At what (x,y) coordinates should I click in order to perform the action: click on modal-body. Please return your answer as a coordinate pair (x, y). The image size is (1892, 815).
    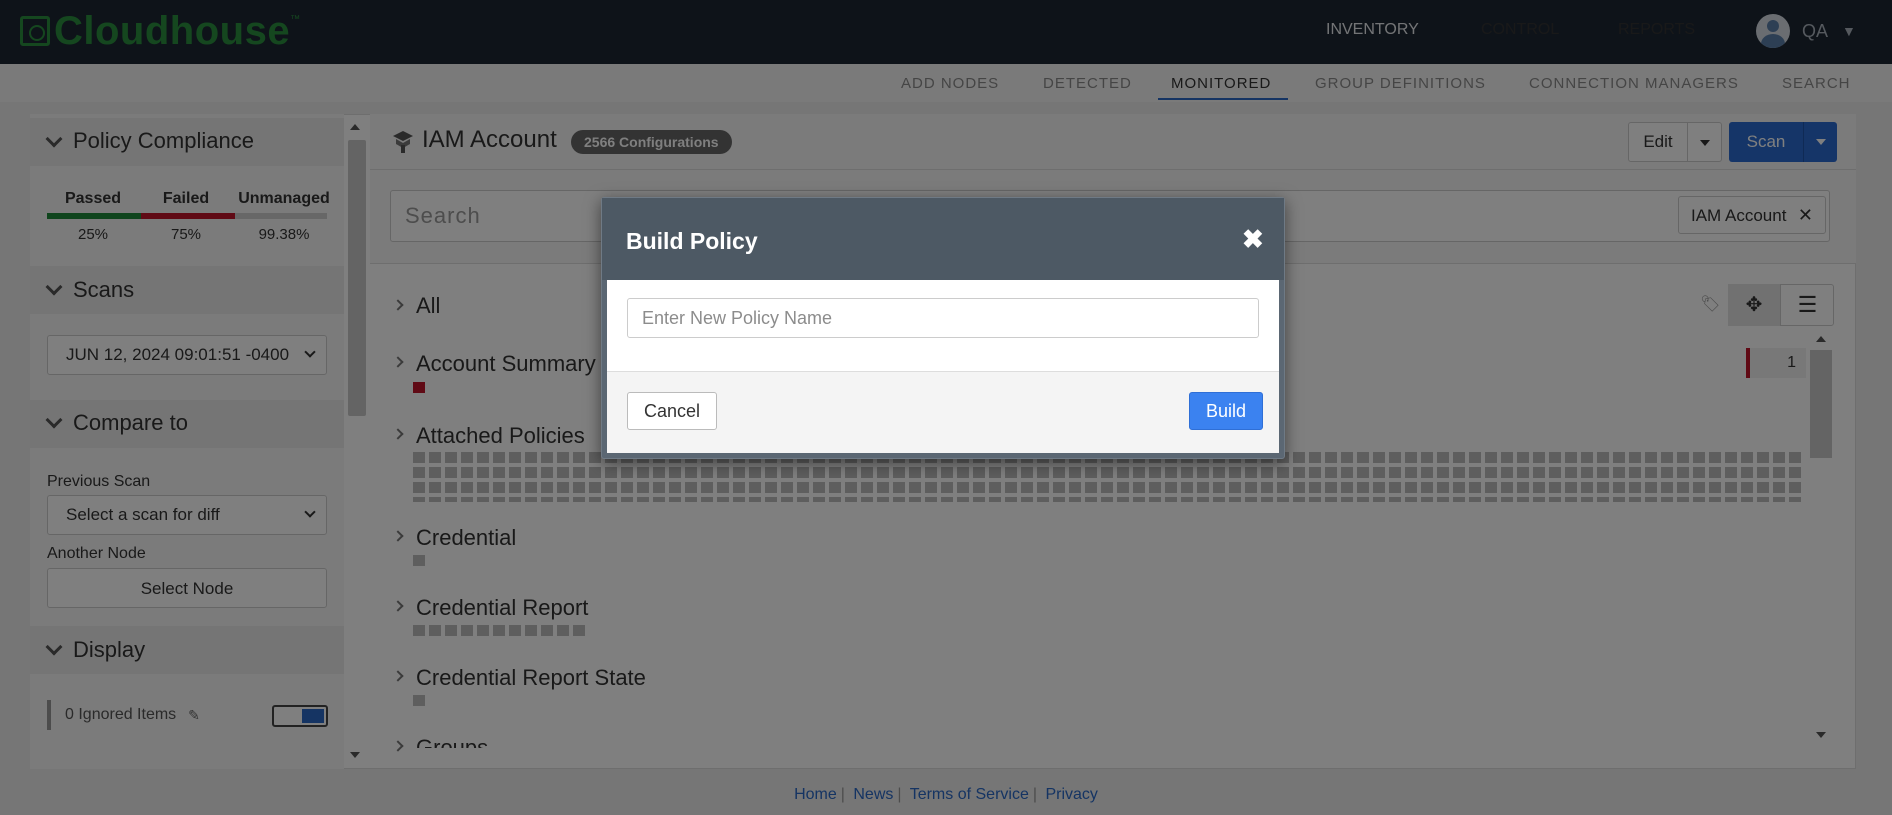
    Looking at the image, I should click on (943, 326).